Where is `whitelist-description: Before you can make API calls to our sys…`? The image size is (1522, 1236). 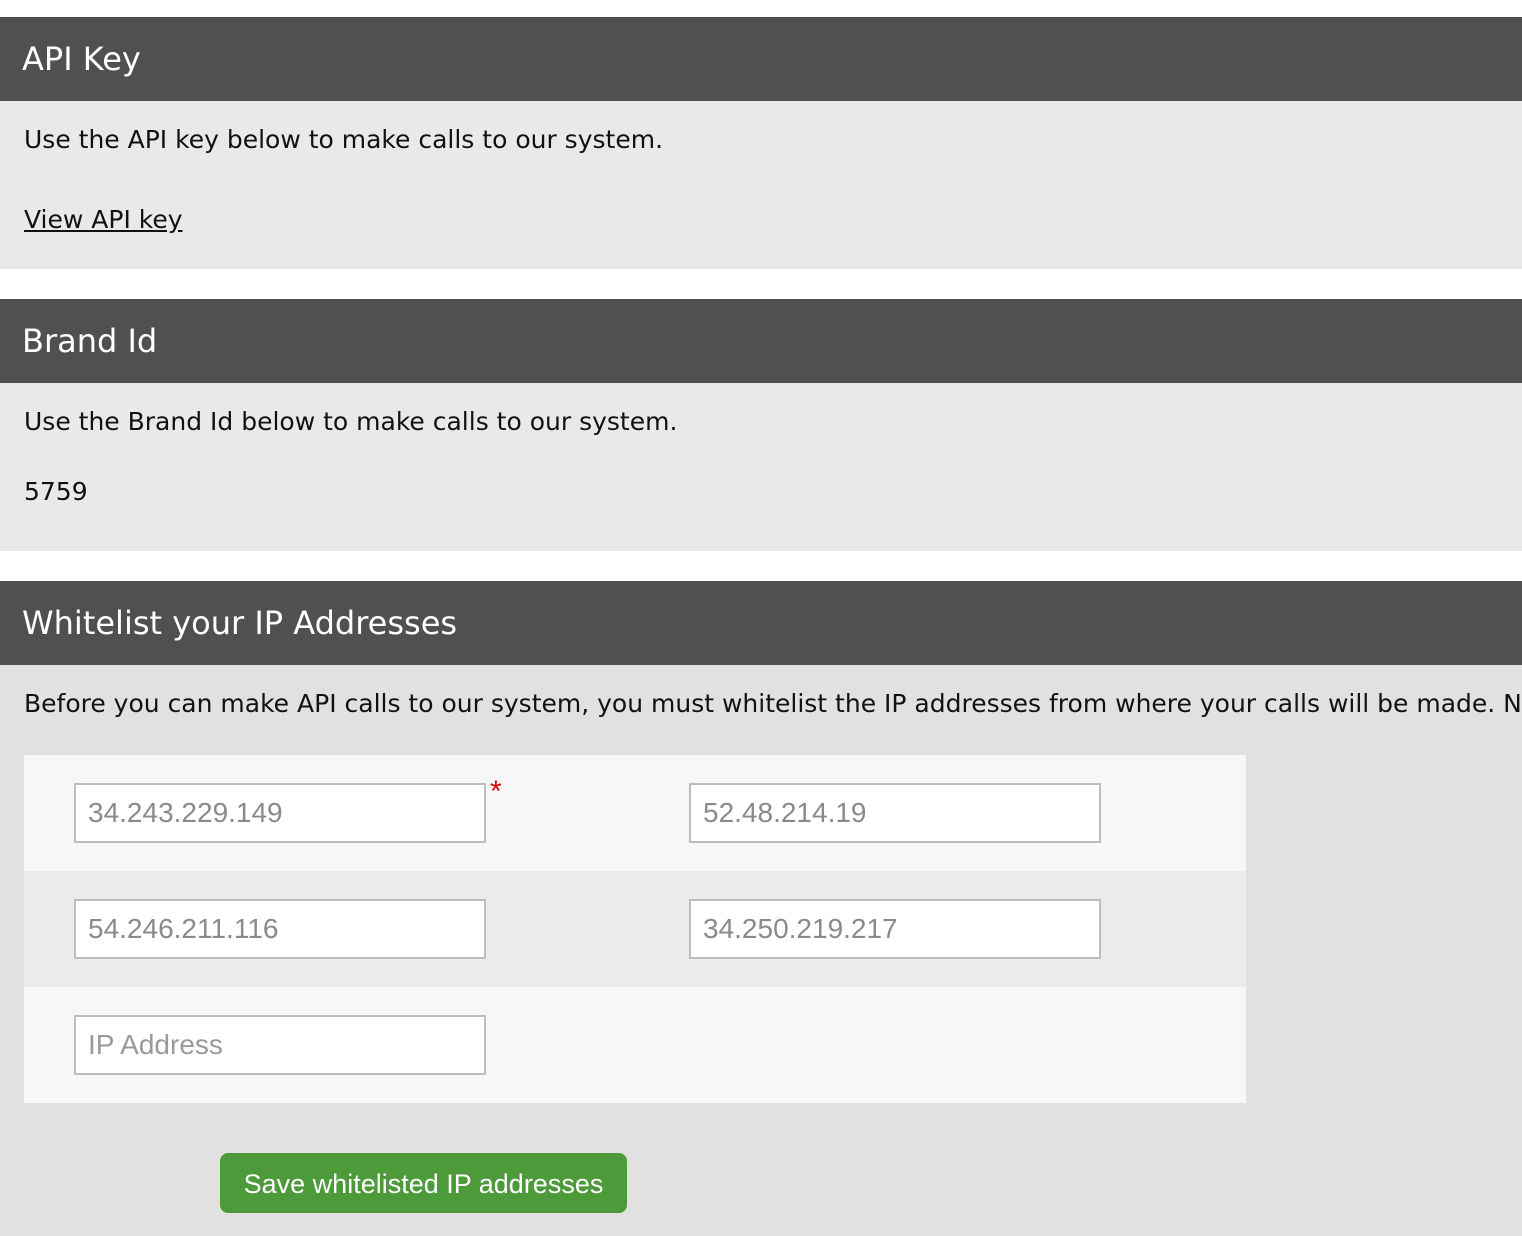
whitelist-description: Before you can make API calls to our sys… is located at coordinates (773, 703).